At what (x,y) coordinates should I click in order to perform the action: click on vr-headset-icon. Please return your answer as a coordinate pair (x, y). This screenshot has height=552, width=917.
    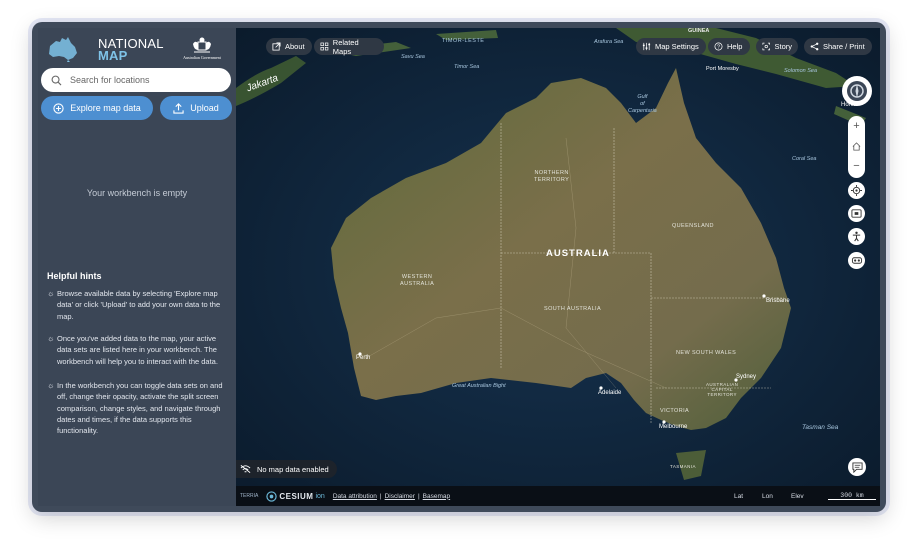
    Looking at the image, I should click on (856, 260).